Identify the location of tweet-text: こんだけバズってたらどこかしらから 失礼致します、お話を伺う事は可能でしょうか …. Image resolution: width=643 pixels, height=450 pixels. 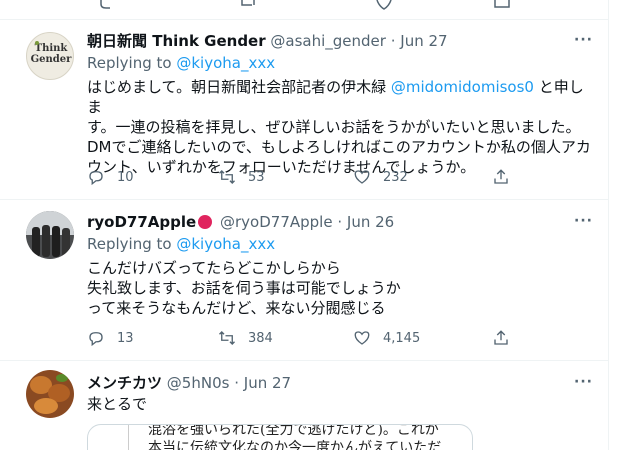
(342, 288).